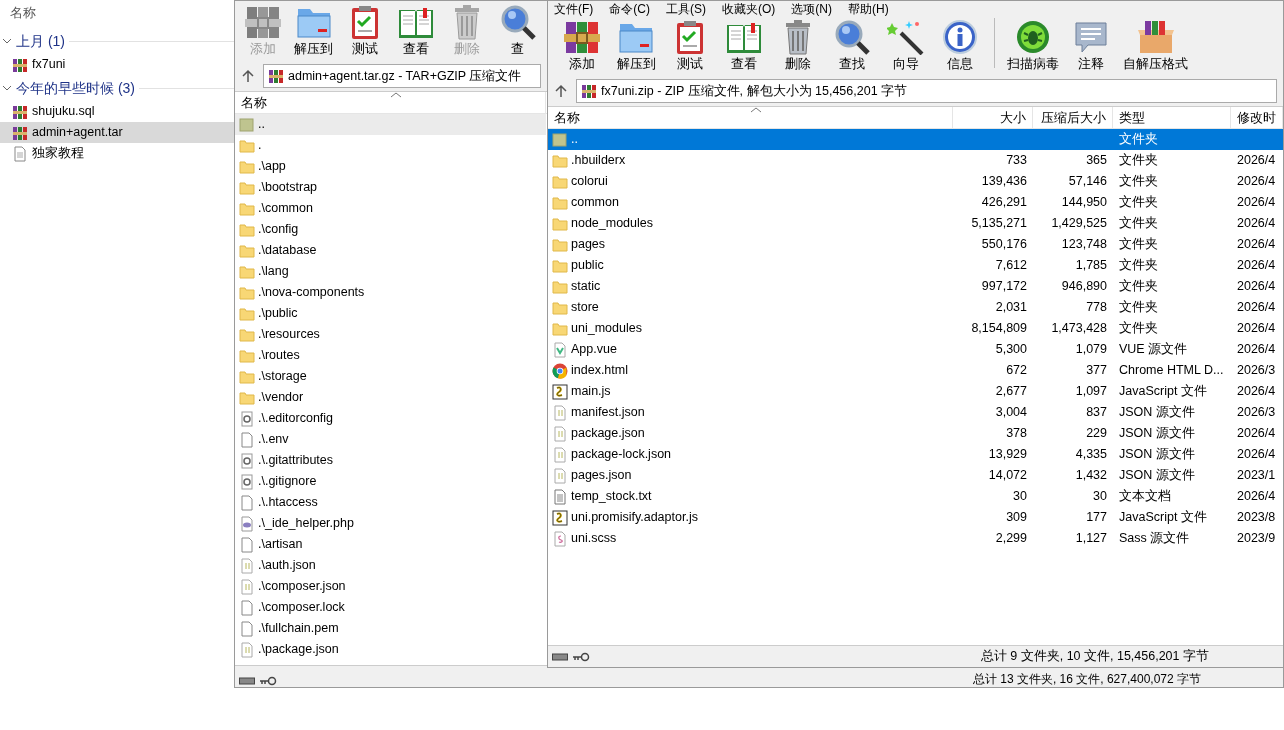 Image resolution: width=1284 pixels, height=730 pixels. What do you see at coordinates (247, 460) in the screenshot?
I see `config-file-icon` at bounding box center [247, 460].